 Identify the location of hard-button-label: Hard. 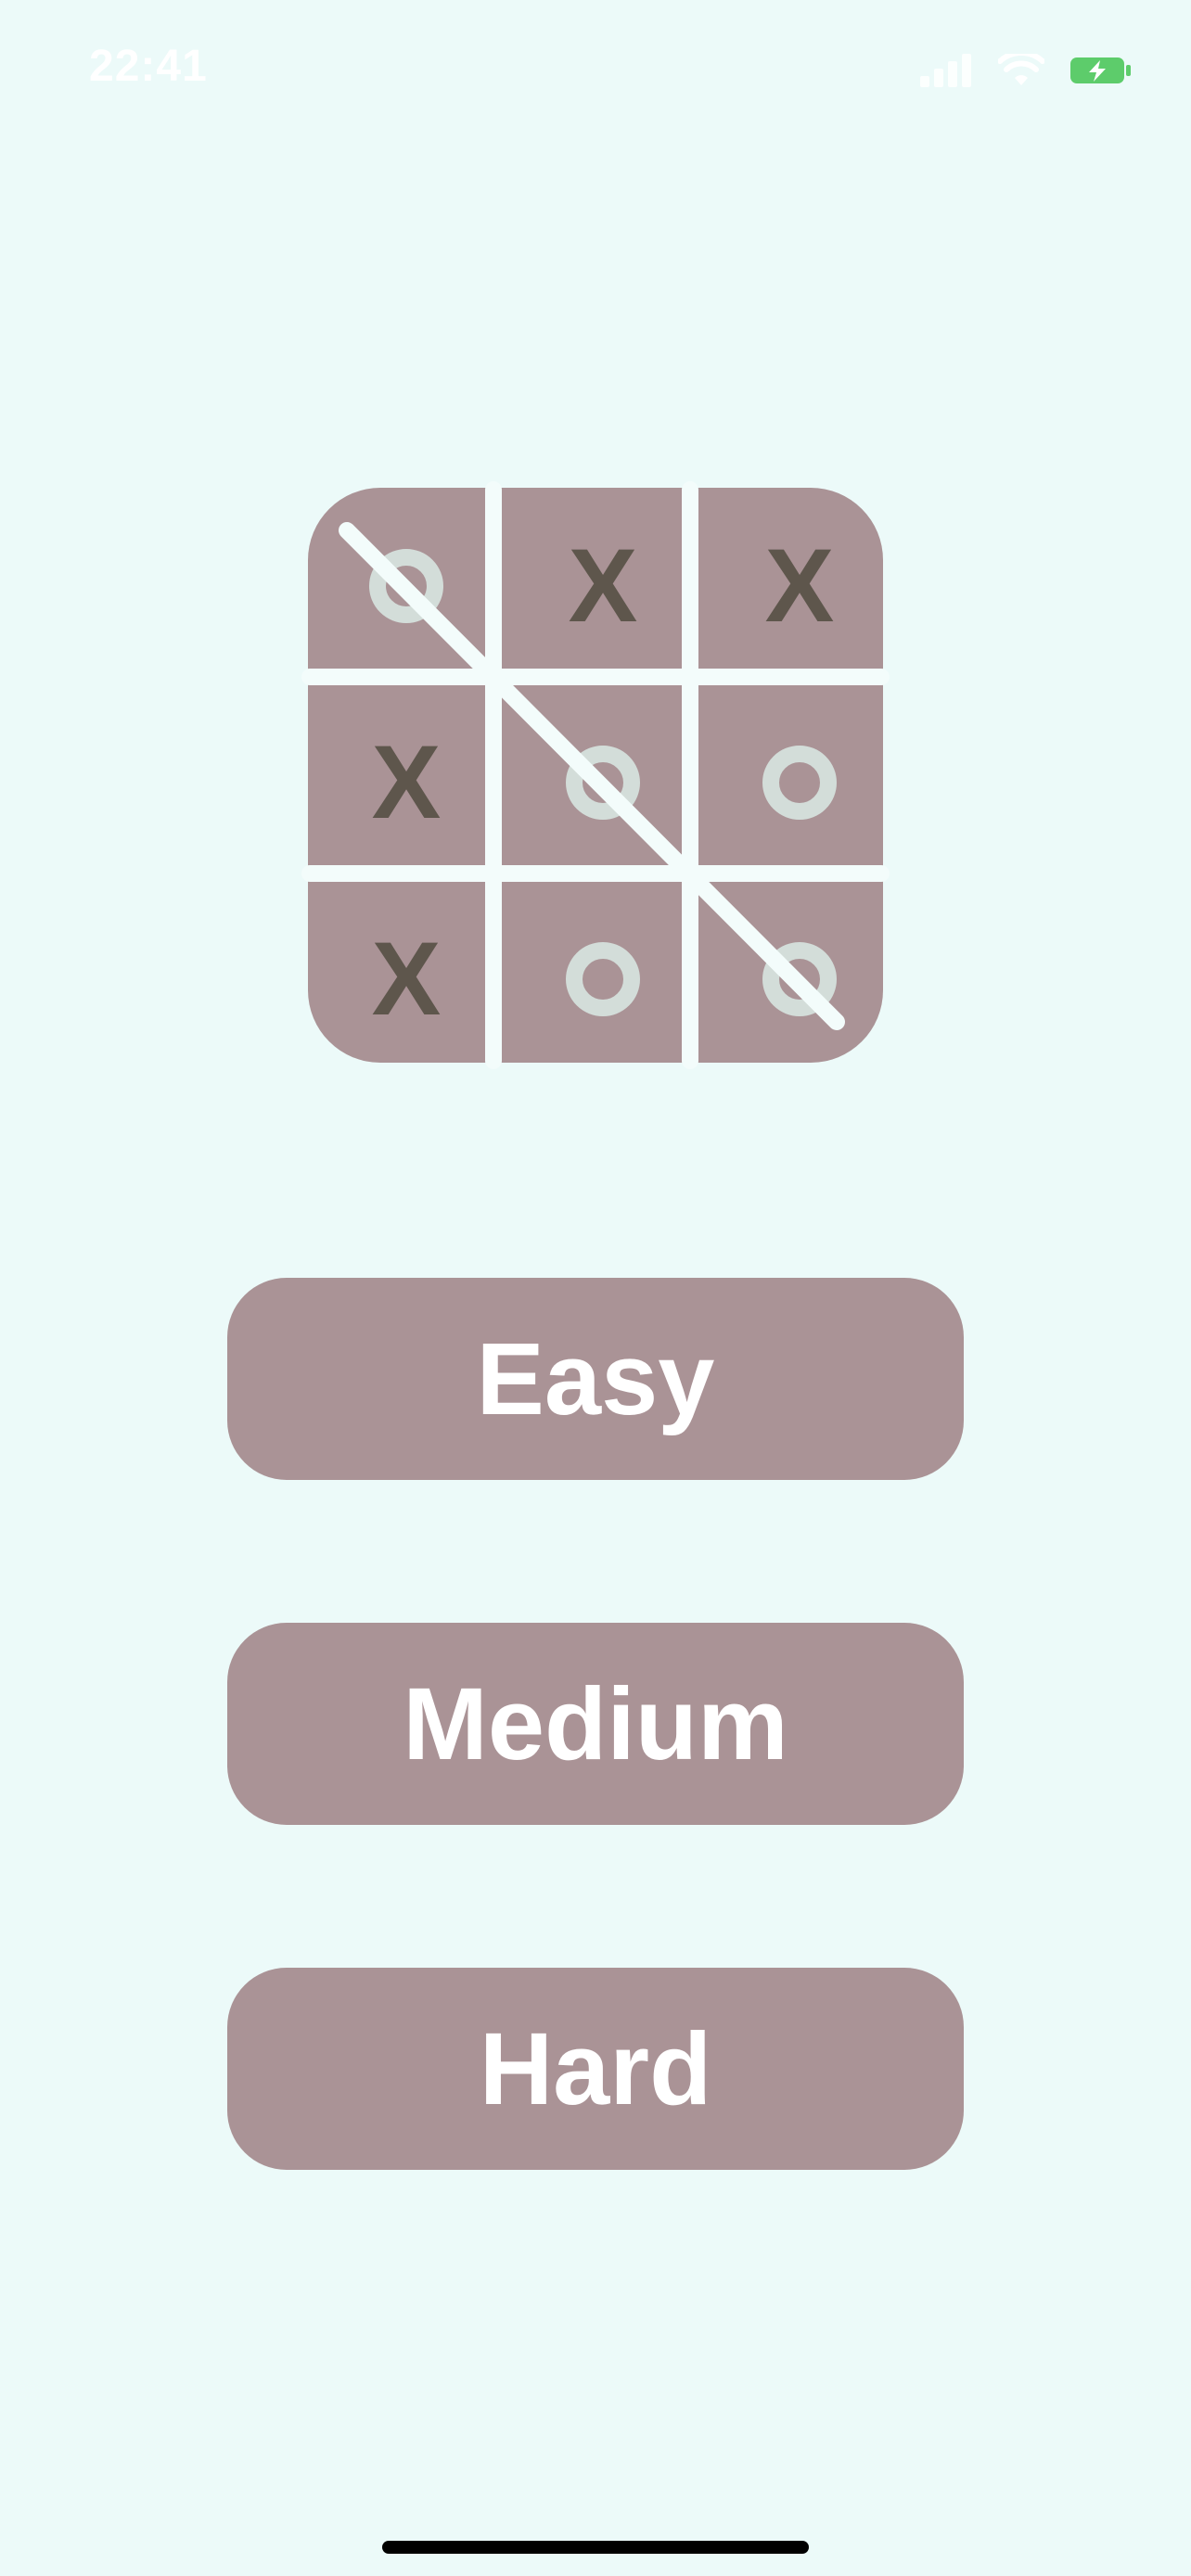
(595, 2069).